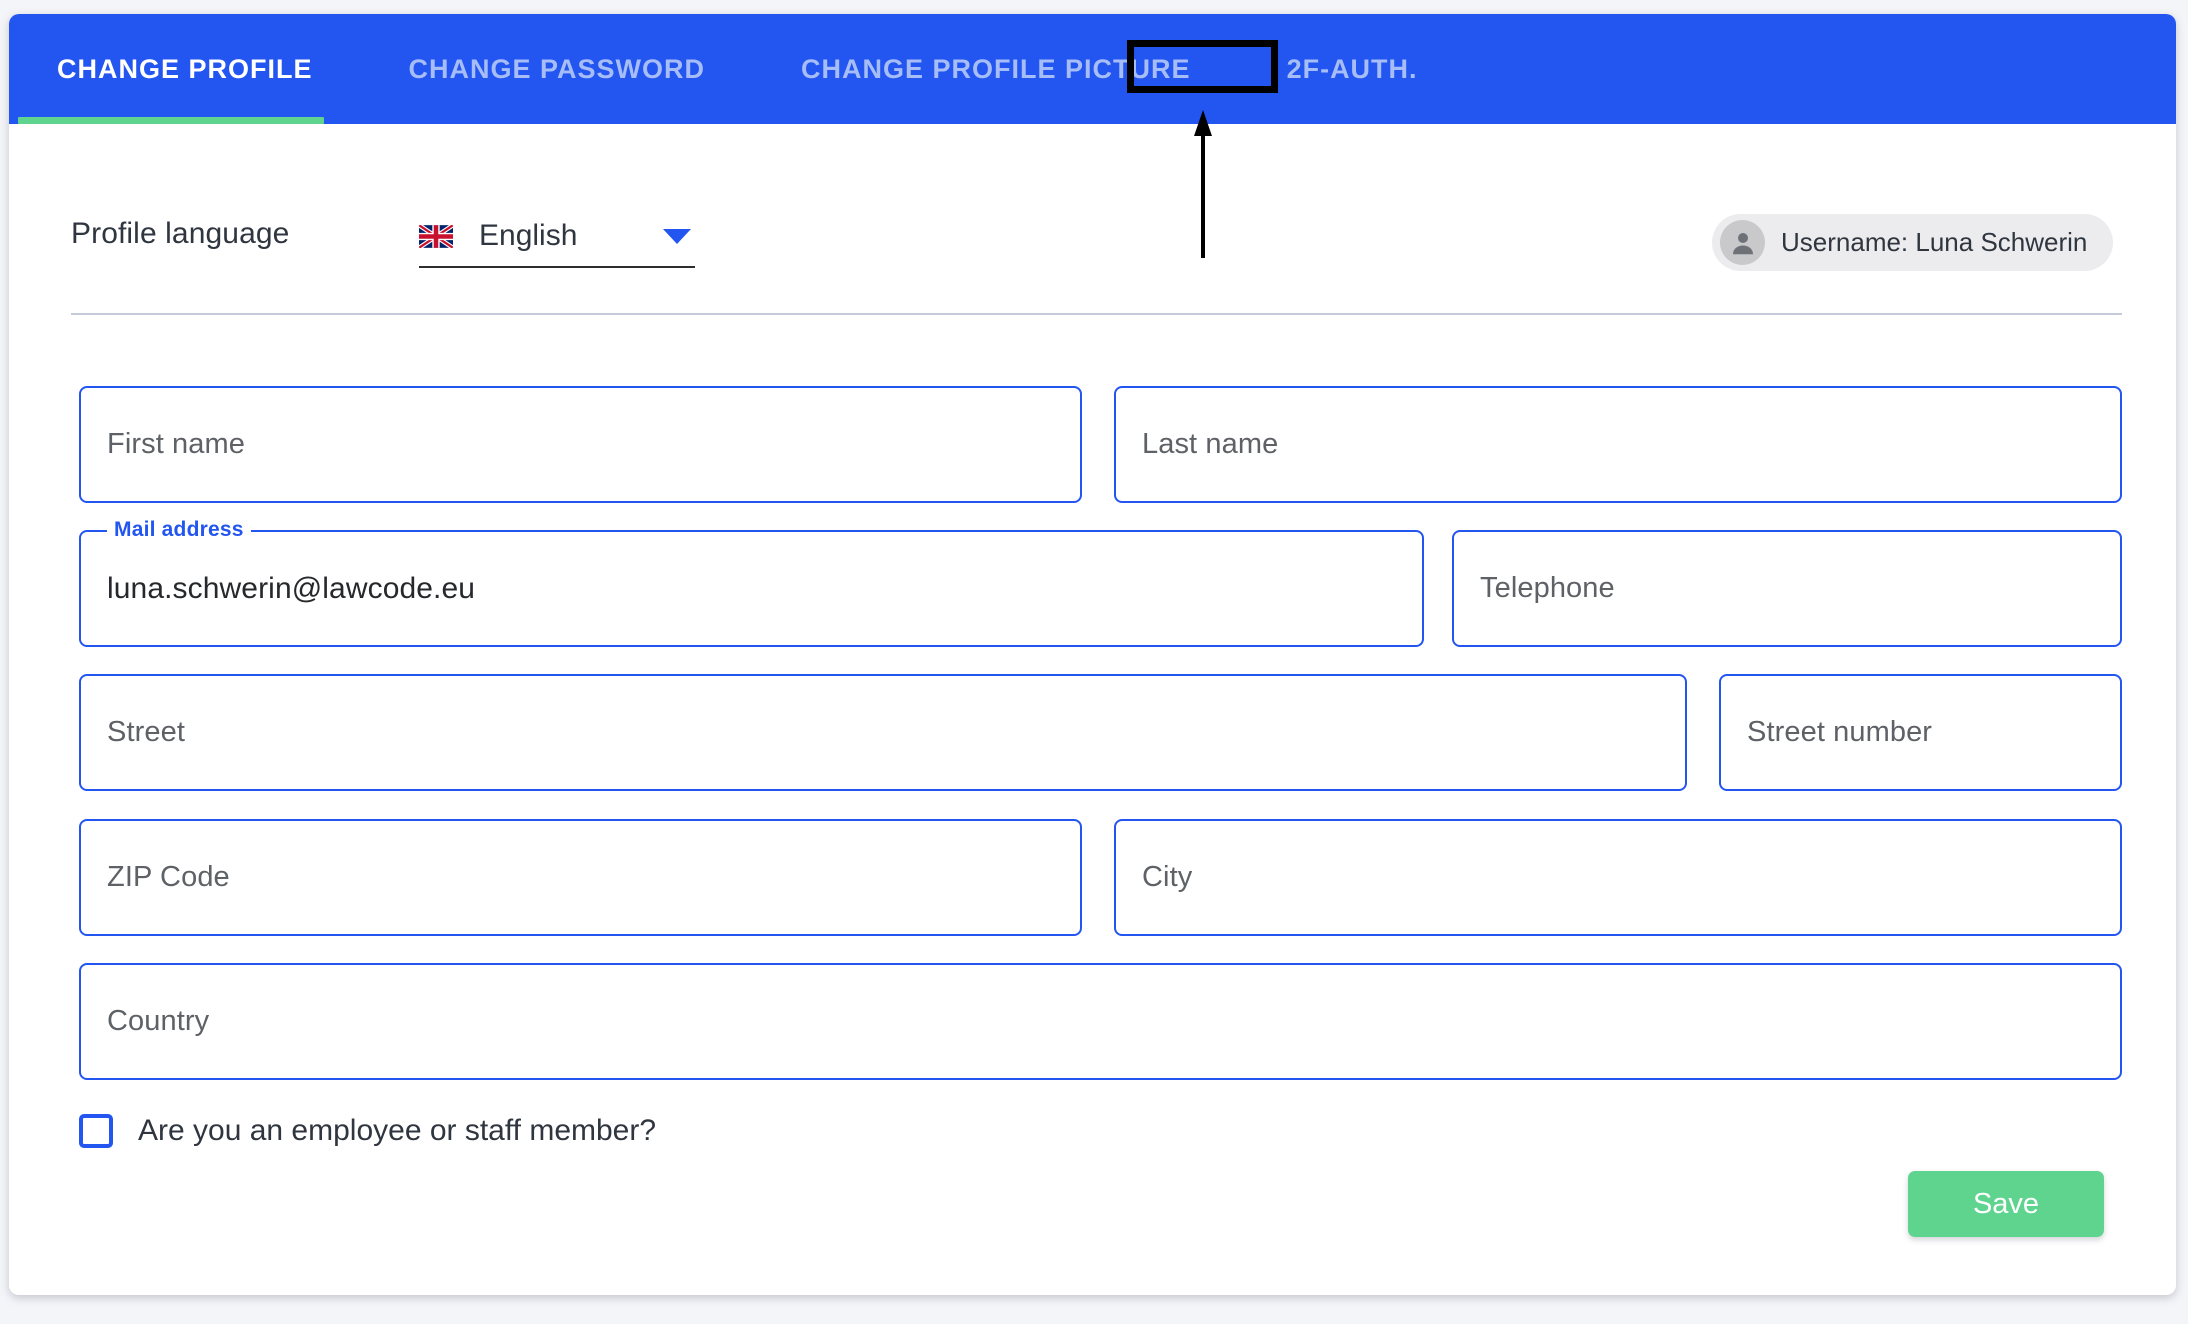 This screenshot has width=2188, height=1324. What do you see at coordinates (146, 732) in the screenshot?
I see `street-placeholder: Street` at bounding box center [146, 732].